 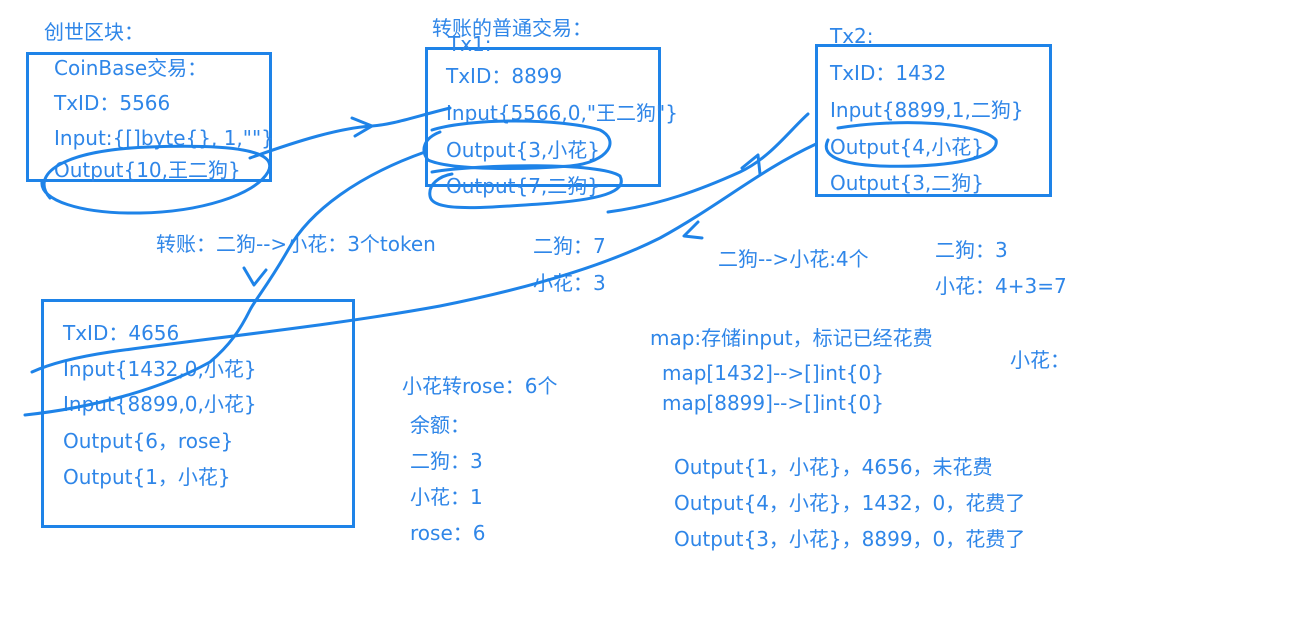 I want to click on tx1-output3-loop, so click(x=517, y=144).